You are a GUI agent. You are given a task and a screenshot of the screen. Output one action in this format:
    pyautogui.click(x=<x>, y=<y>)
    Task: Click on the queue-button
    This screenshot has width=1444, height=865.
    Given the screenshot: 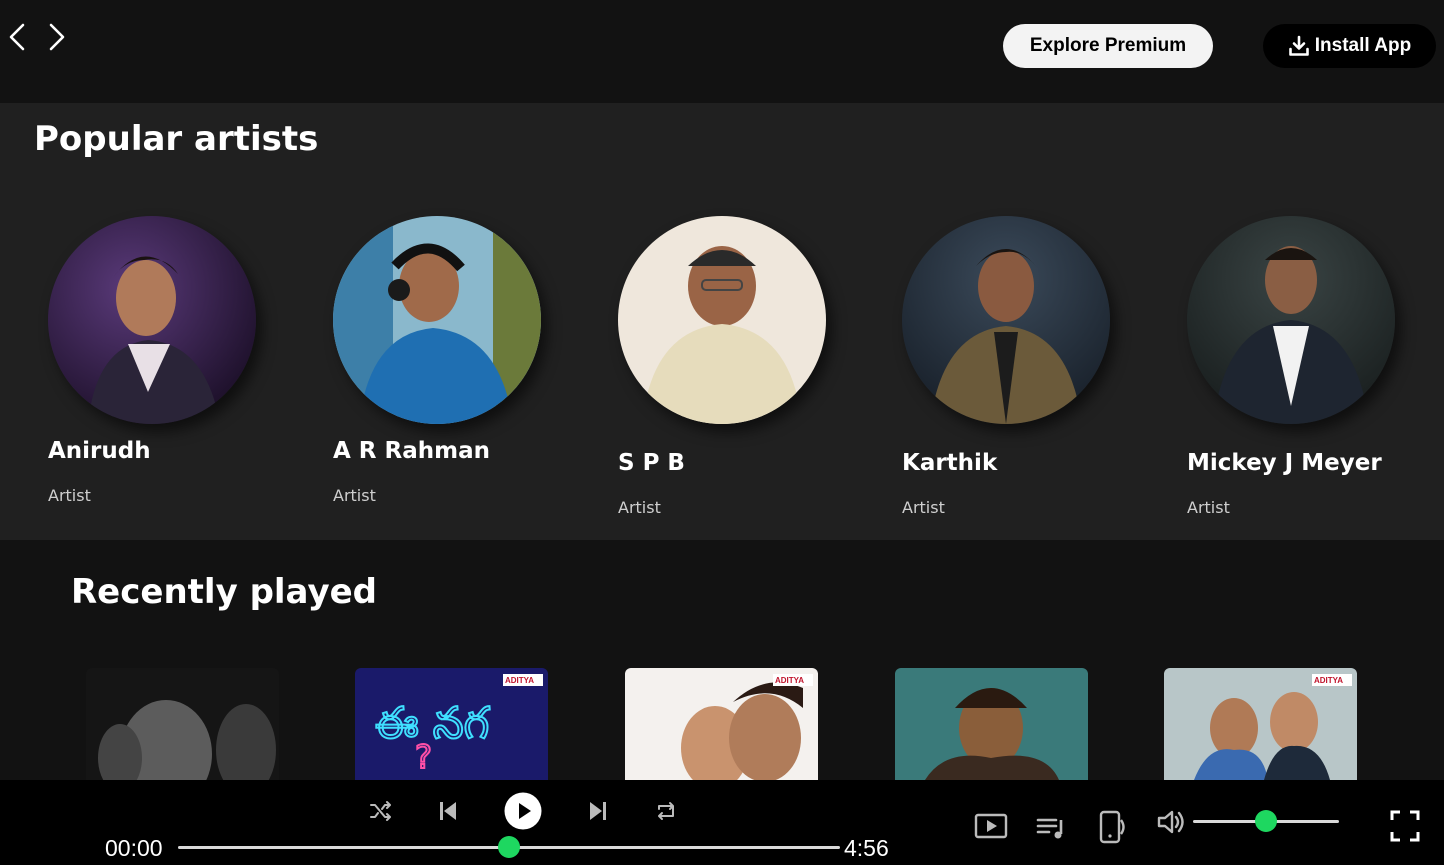 What is the action you would take?
    pyautogui.click(x=1052, y=828)
    